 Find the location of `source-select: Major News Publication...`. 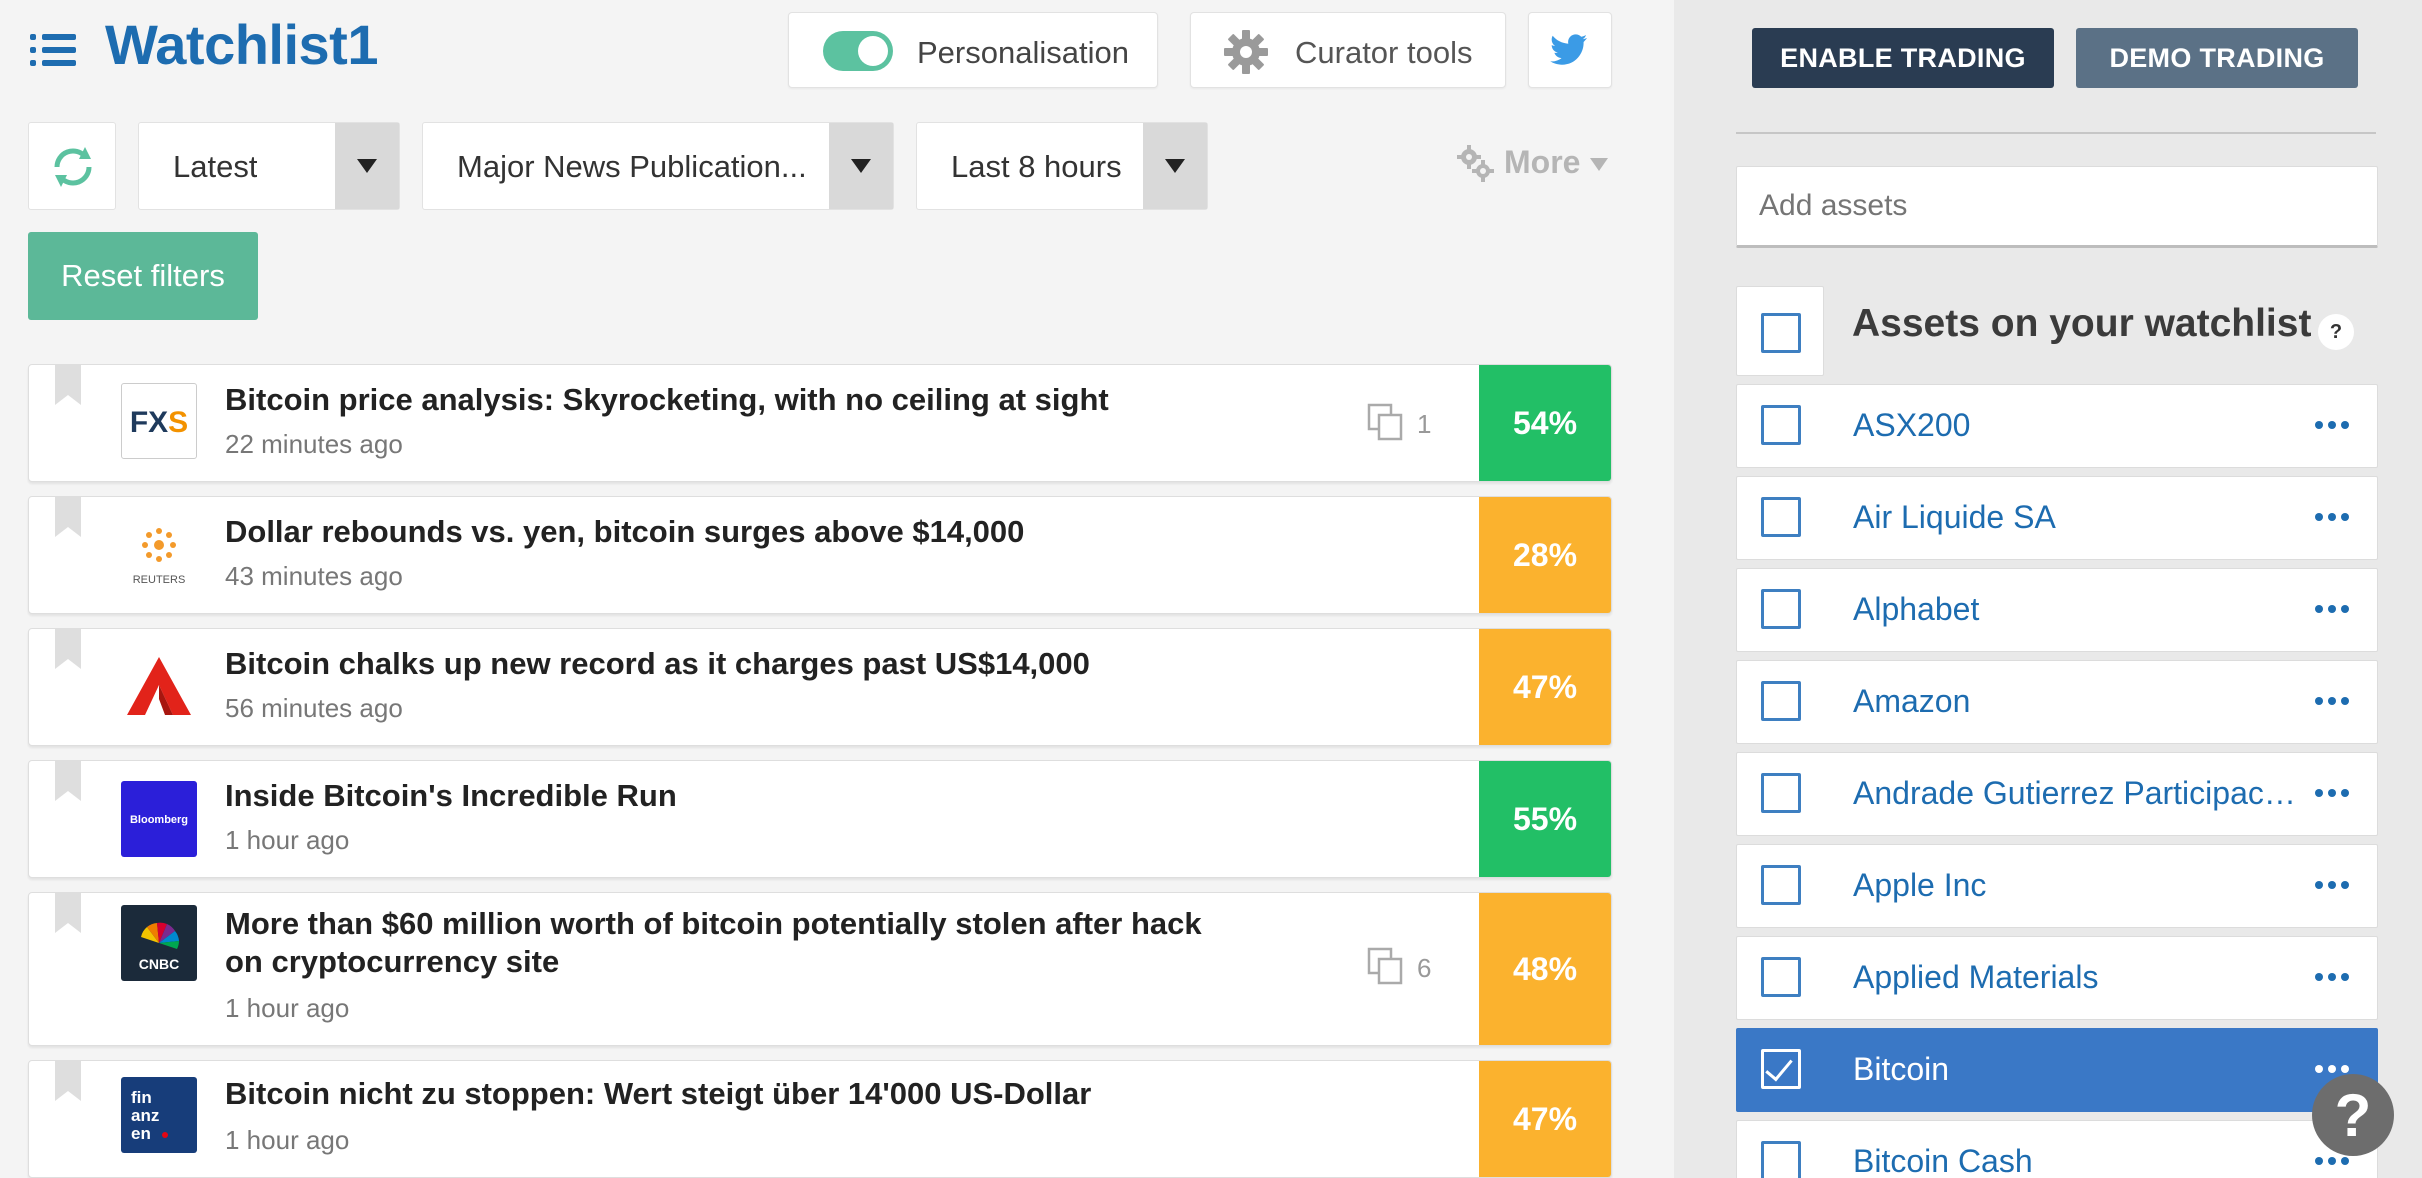

source-select: Major News Publication... is located at coordinates (658, 166).